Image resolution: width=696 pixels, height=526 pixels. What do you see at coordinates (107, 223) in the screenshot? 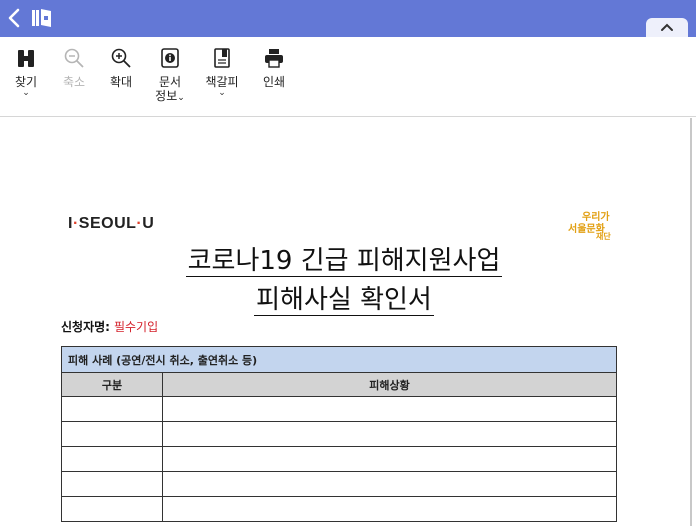
I see `logo-part-2: SEOUL` at bounding box center [107, 223].